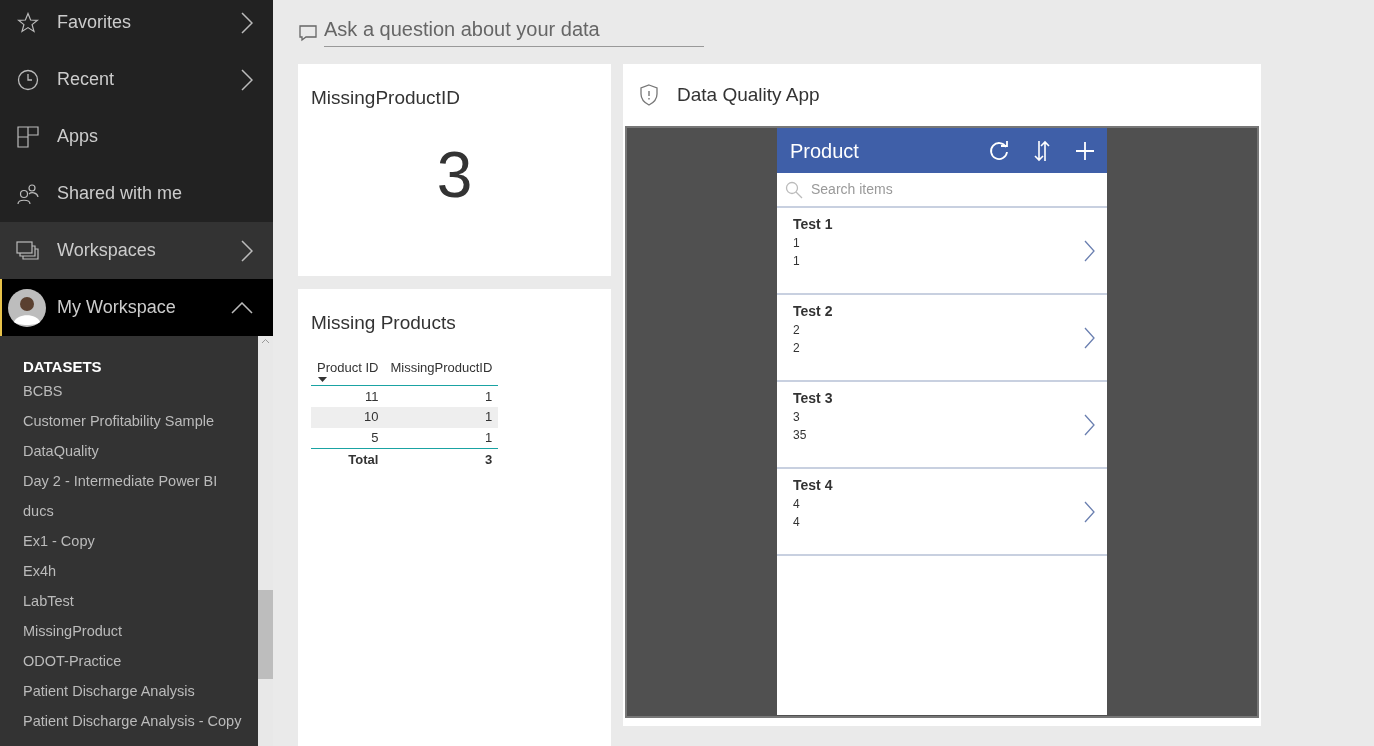 The height and width of the screenshot is (746, 1374). I want to click on card-tile: MissingProductID 3, so click(454, 170).